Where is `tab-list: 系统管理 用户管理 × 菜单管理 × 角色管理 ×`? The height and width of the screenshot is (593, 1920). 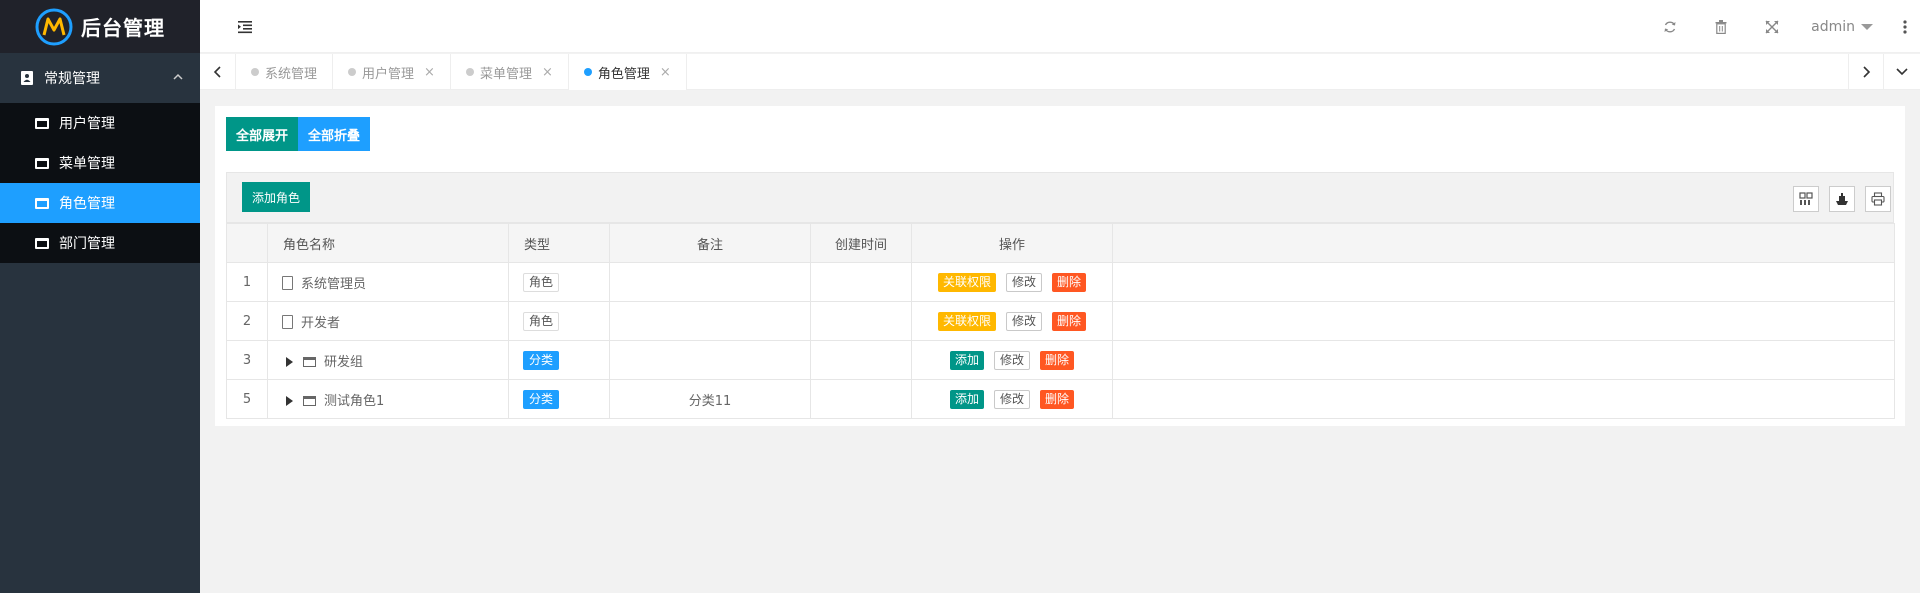
tab-list: 系统管理 用户管理 × 菜单管理 × 角色管理 × is located at coordinates (461, 72).